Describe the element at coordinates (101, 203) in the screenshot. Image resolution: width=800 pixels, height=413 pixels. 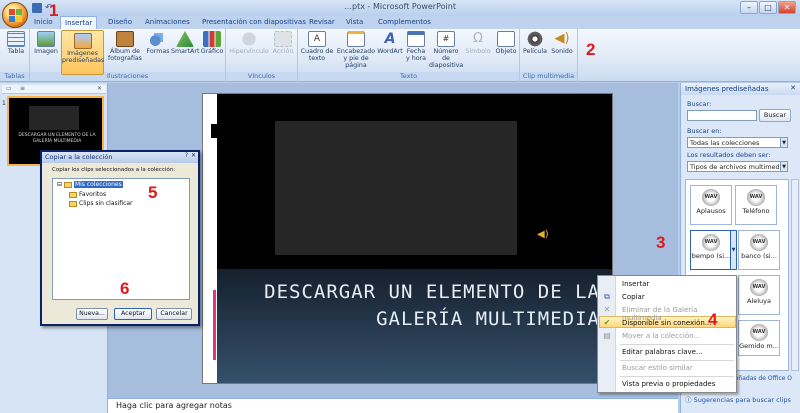
I see `tree-item-clips-sin-clasificar: Clips sin clasificar` at that location.